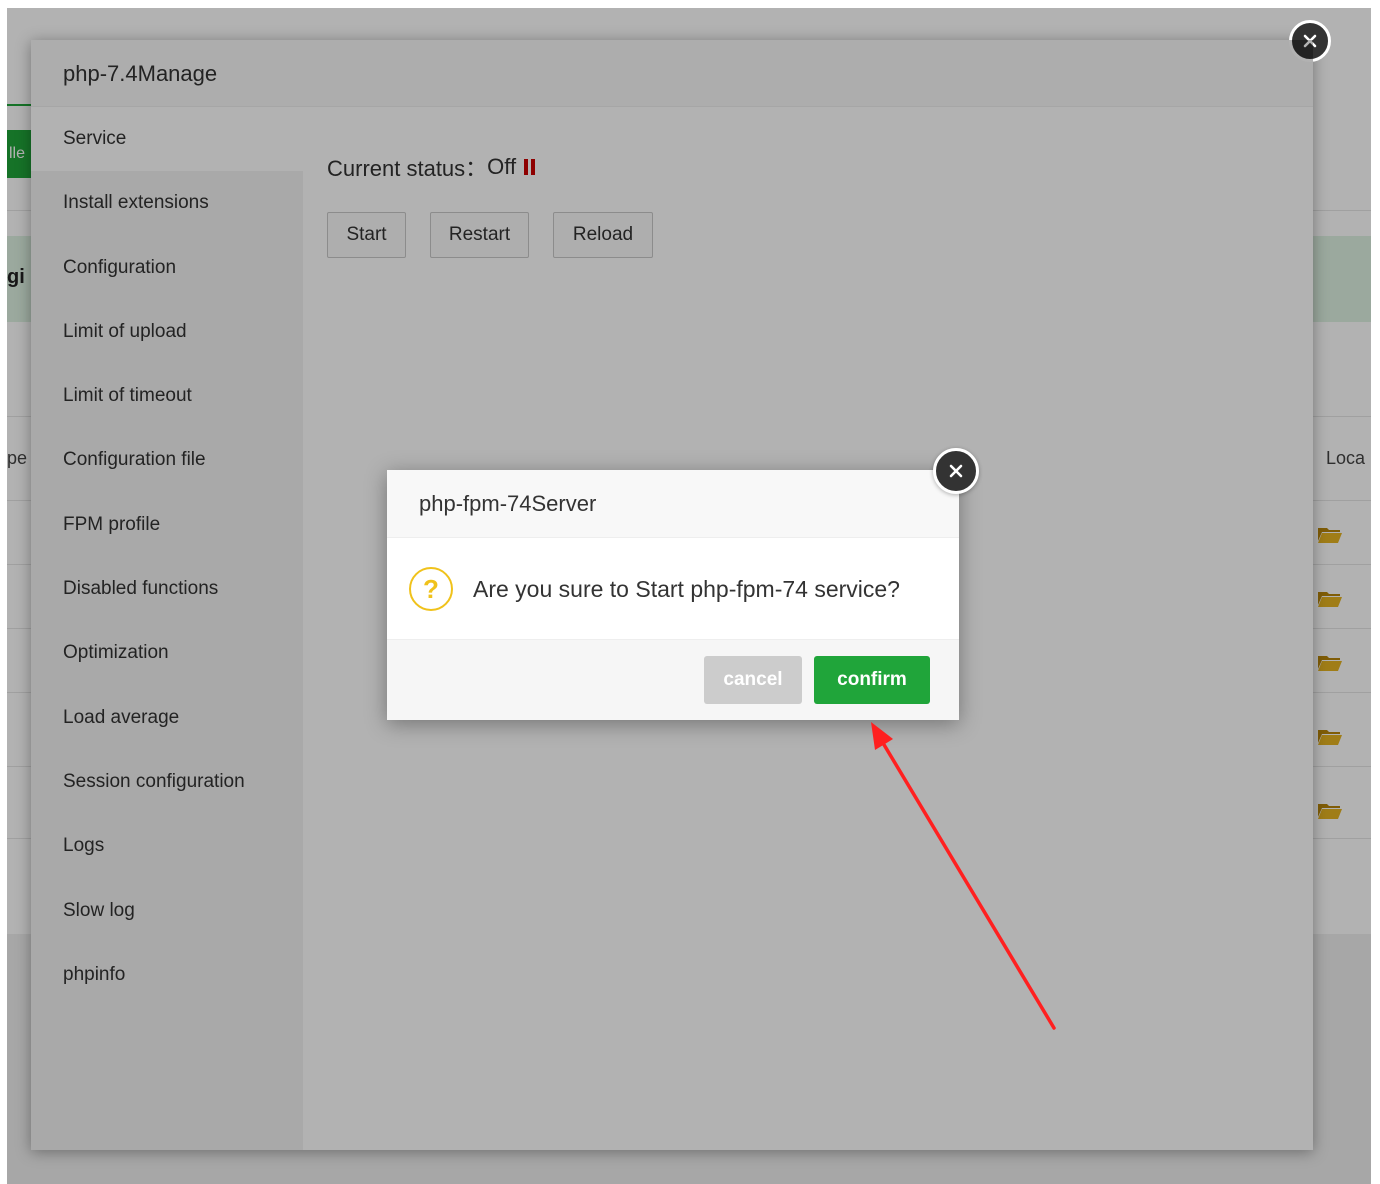  I want to click on question-icon: ?, so click(431, 589).